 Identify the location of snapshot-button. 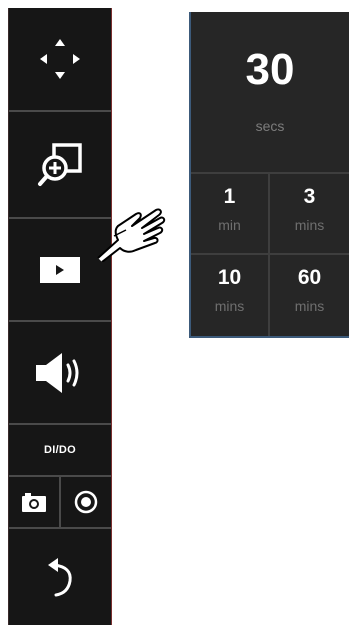
(35, 502).